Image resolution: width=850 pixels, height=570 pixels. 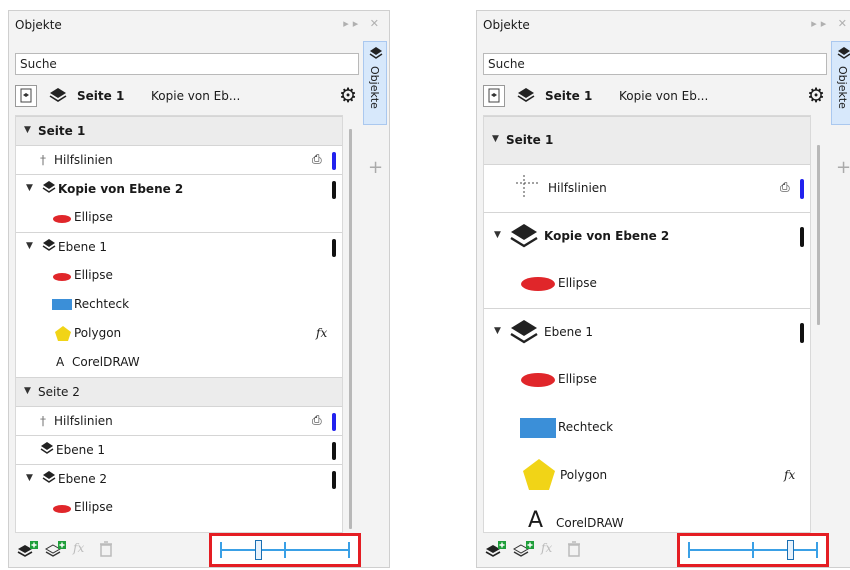 I want to click on row-label: CorelDRAW, so click(x=106, y=362).